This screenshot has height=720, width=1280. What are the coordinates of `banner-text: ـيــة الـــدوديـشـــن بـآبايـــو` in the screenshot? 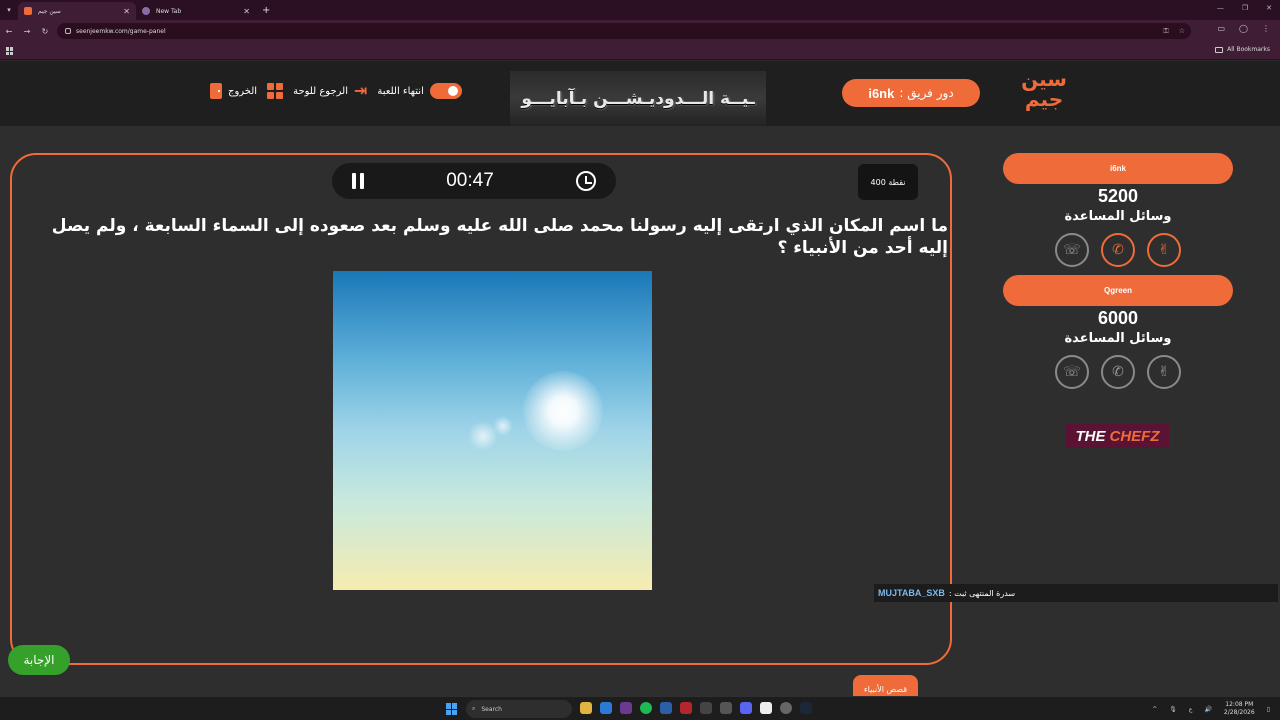 It's located at (638, 98).